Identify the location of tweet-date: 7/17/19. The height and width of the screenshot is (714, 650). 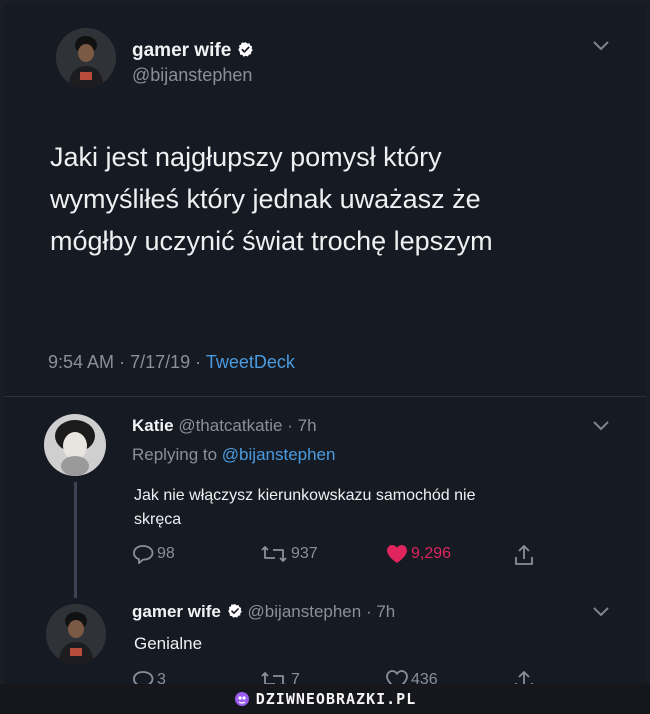
(160, 362).